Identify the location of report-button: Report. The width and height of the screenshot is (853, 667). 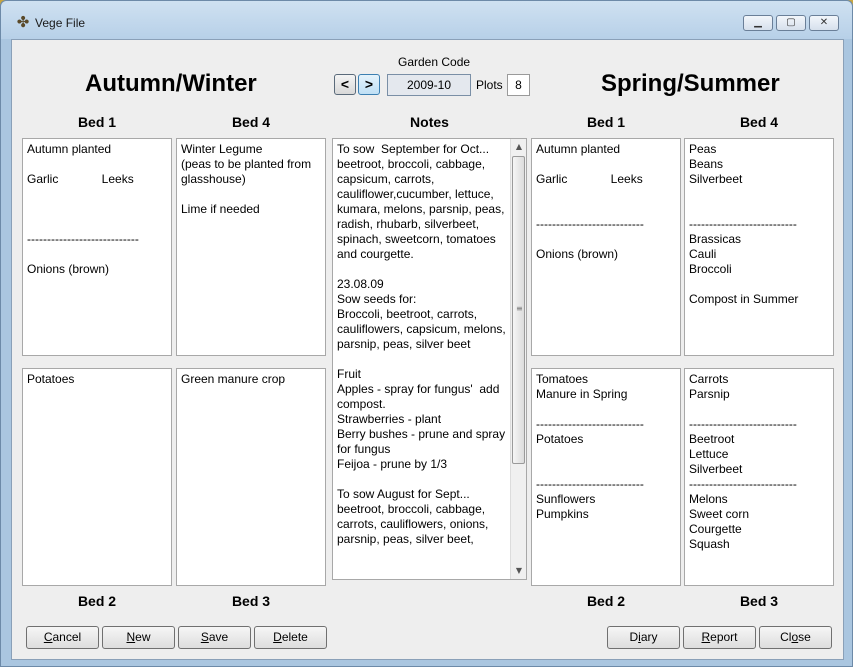
(719, 637).